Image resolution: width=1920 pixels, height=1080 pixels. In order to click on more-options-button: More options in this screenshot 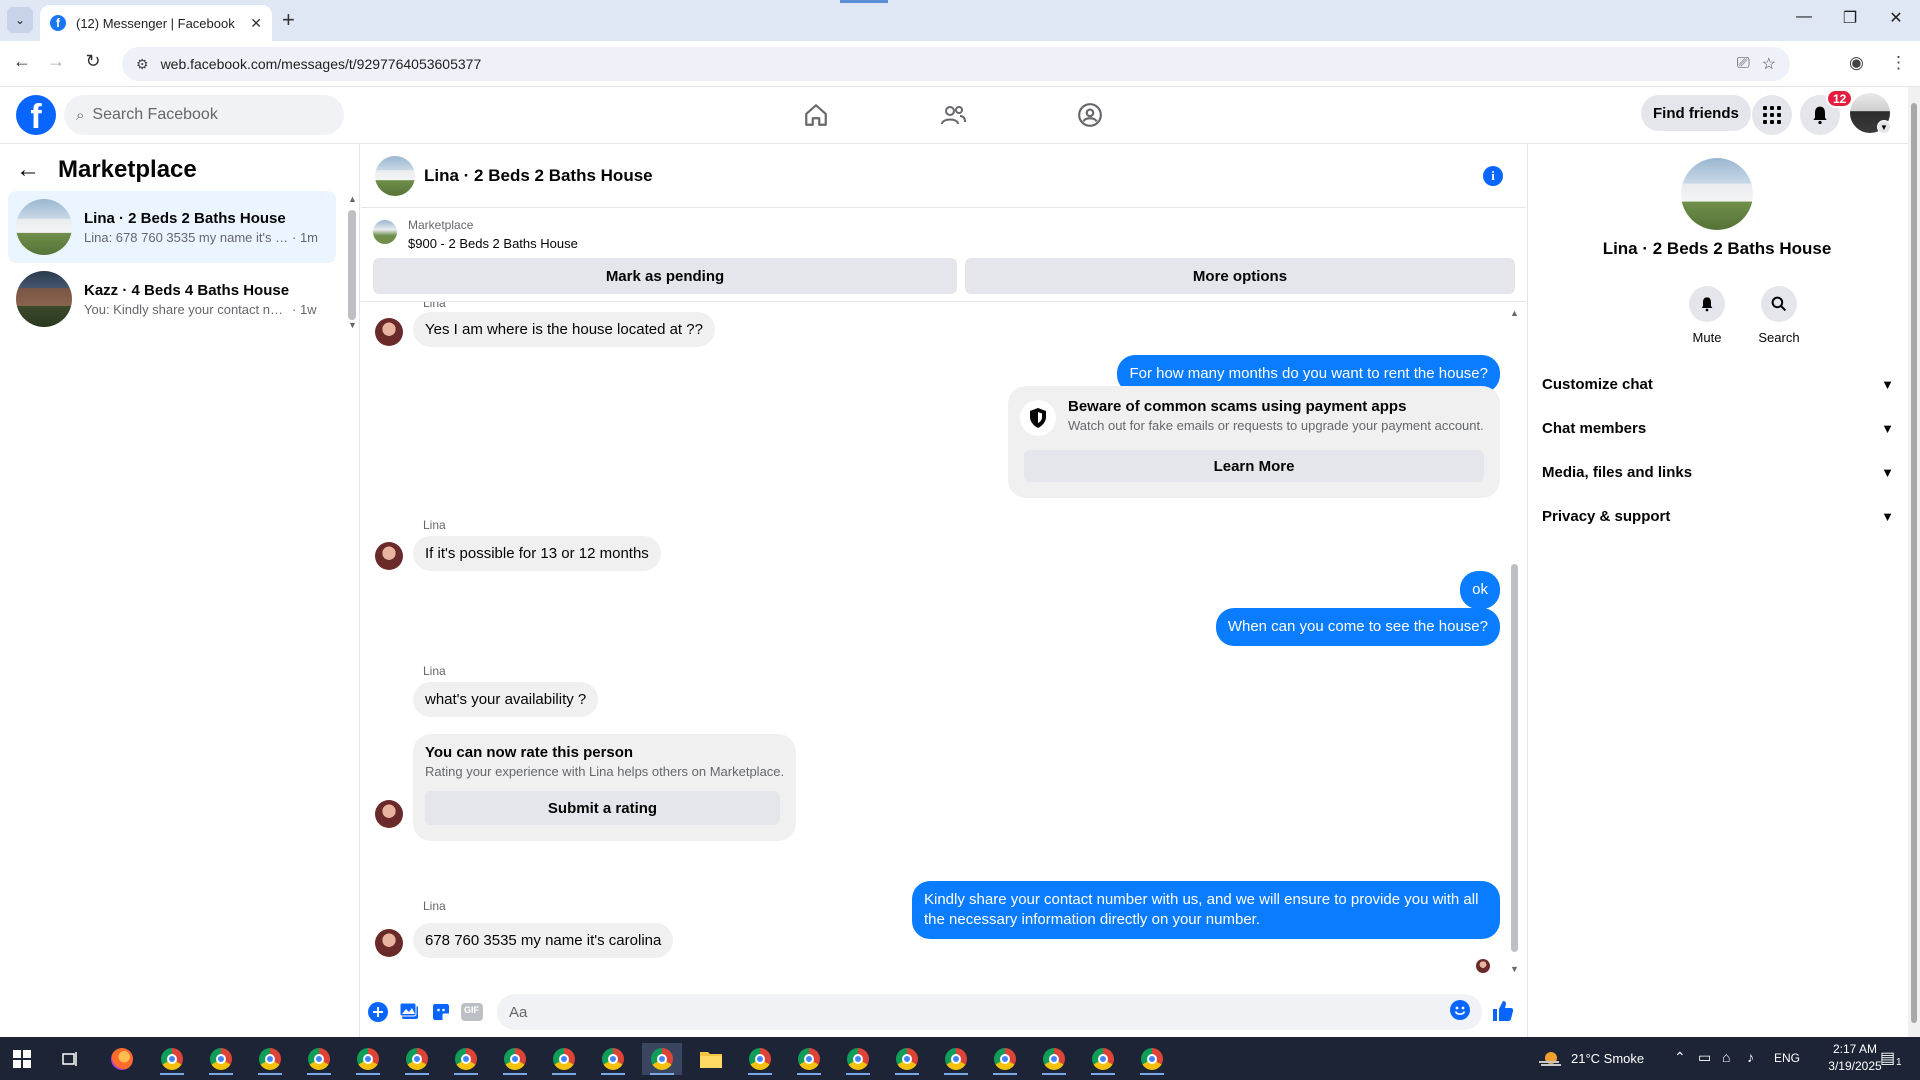, I will do `click(1240, 276)`.